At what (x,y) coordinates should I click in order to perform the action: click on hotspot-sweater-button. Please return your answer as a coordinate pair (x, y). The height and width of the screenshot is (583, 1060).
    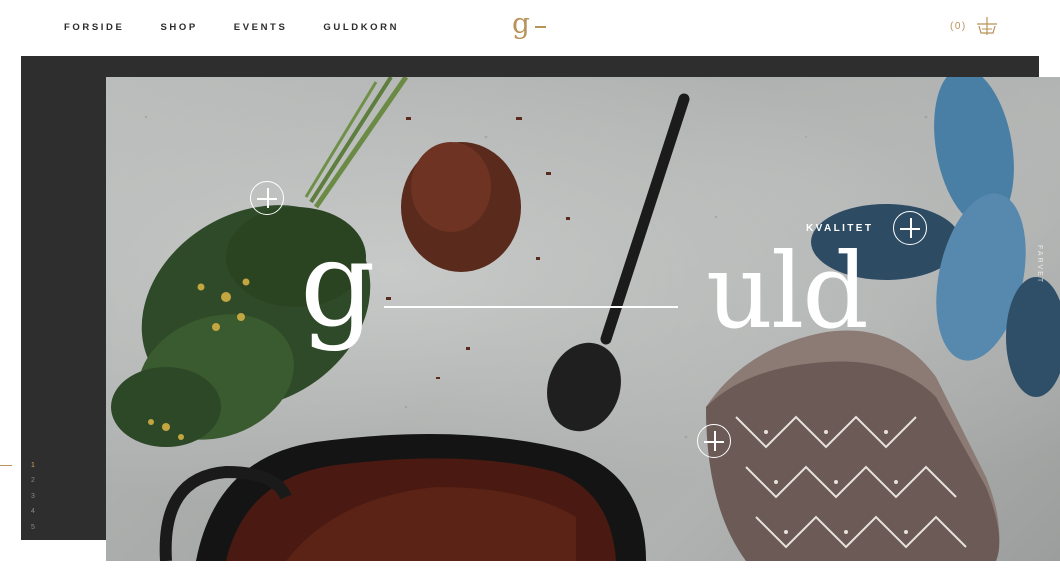
    Looking at the image, I should click on (714, 441).